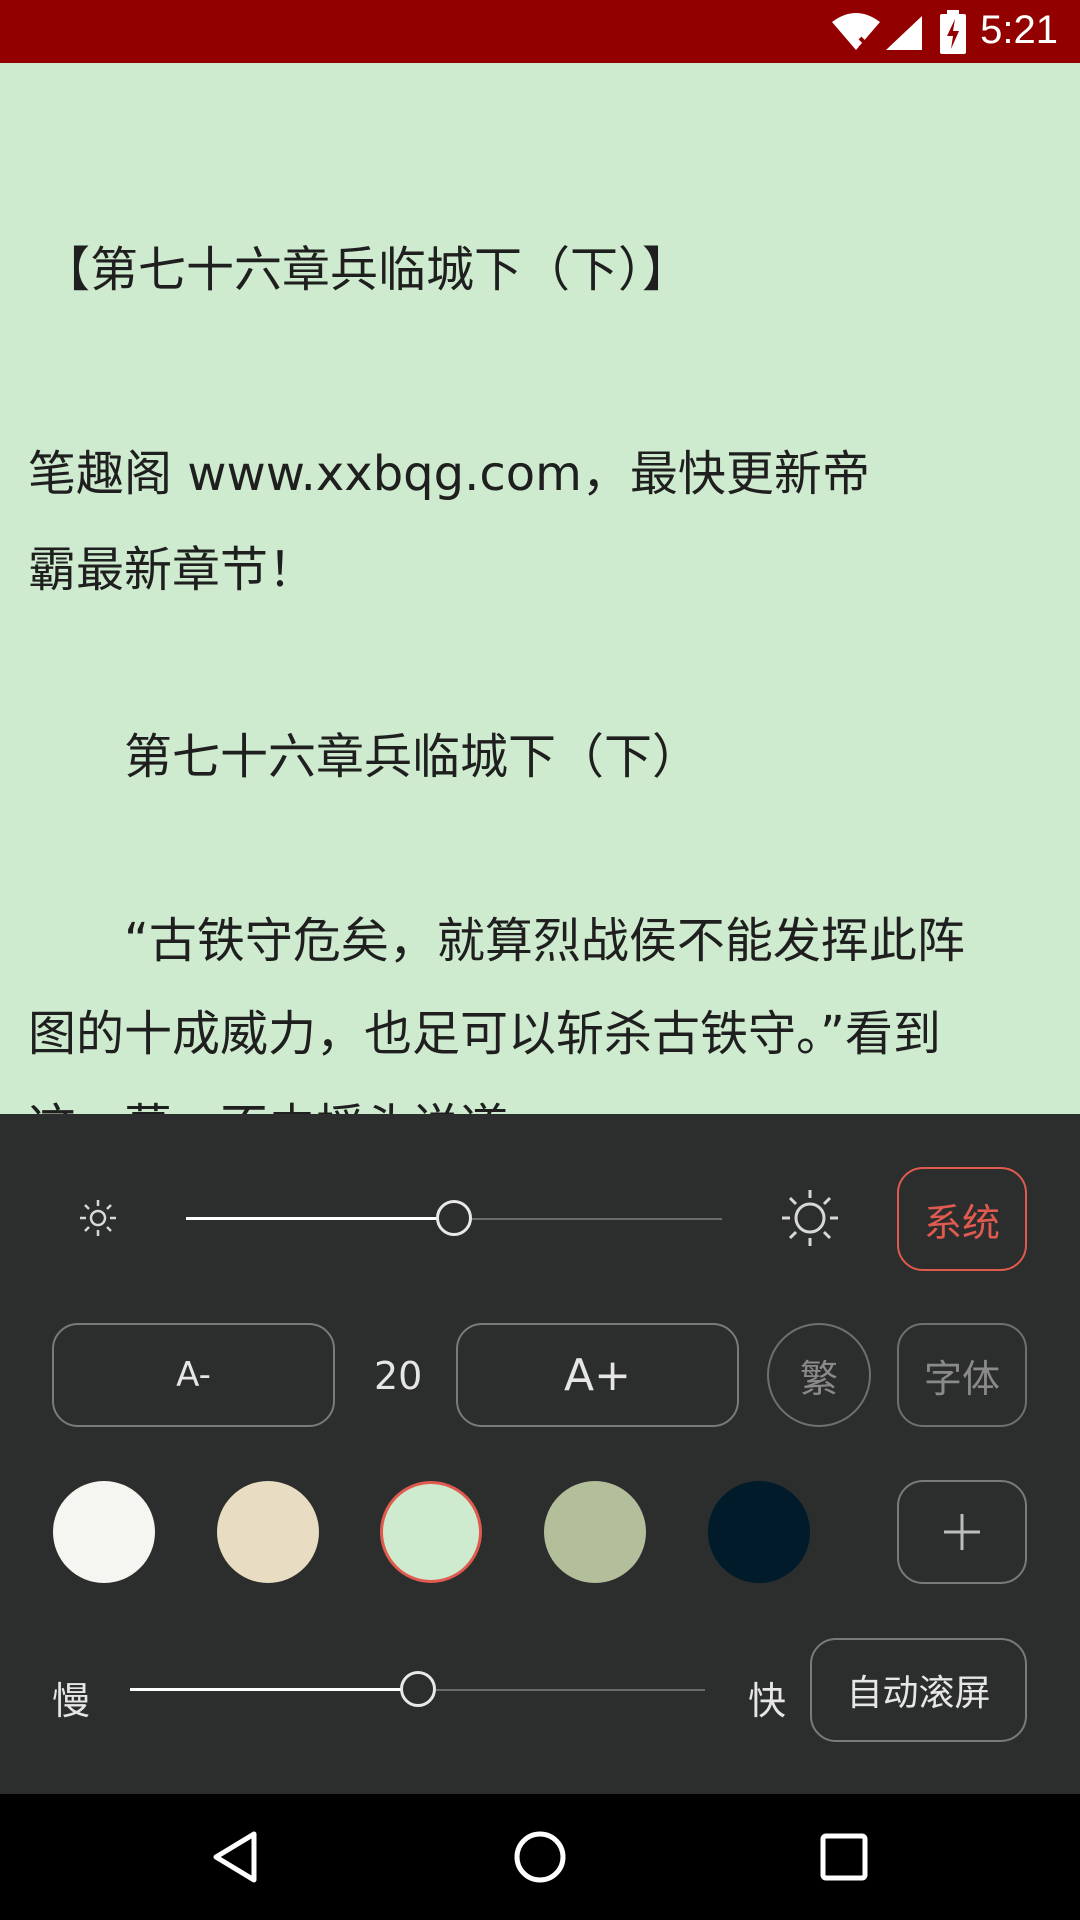 This screenshot has height=1920, width=1080. Describe the element at coordinates (417, 1689) in the screenshot. I see `scroll-speed-slider-thumb` at that location.